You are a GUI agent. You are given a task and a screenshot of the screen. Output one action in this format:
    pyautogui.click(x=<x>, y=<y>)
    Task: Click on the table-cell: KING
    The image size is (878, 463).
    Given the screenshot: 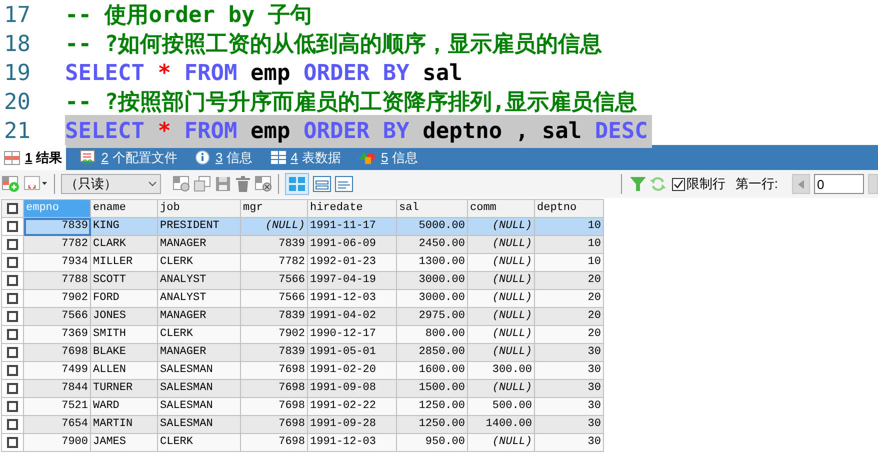 What is the action you would take?
    pyautogui.click(x=124, y=227)
    